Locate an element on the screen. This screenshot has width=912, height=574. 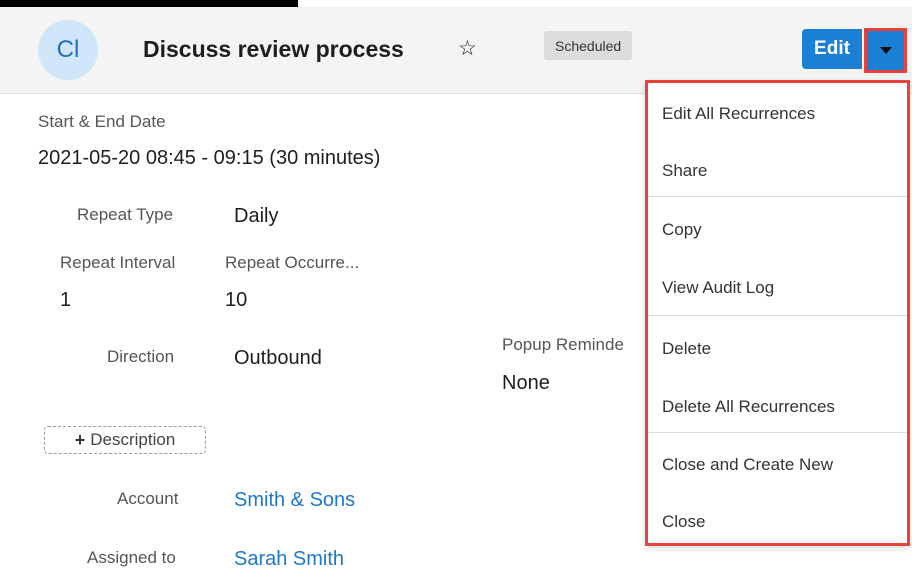
direction-value: Outbound is located at coordinates (278, 358).